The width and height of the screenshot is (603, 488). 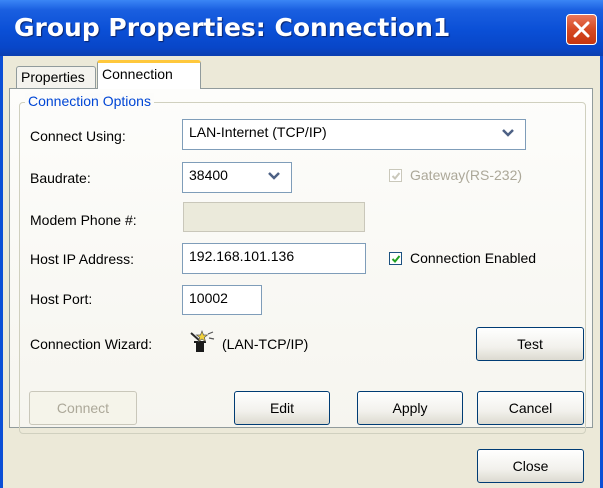 What do you see at coordinates (237, 177) in the screenshot?
I see `baudrate-select: 38400` at bounding box center [237, 177].